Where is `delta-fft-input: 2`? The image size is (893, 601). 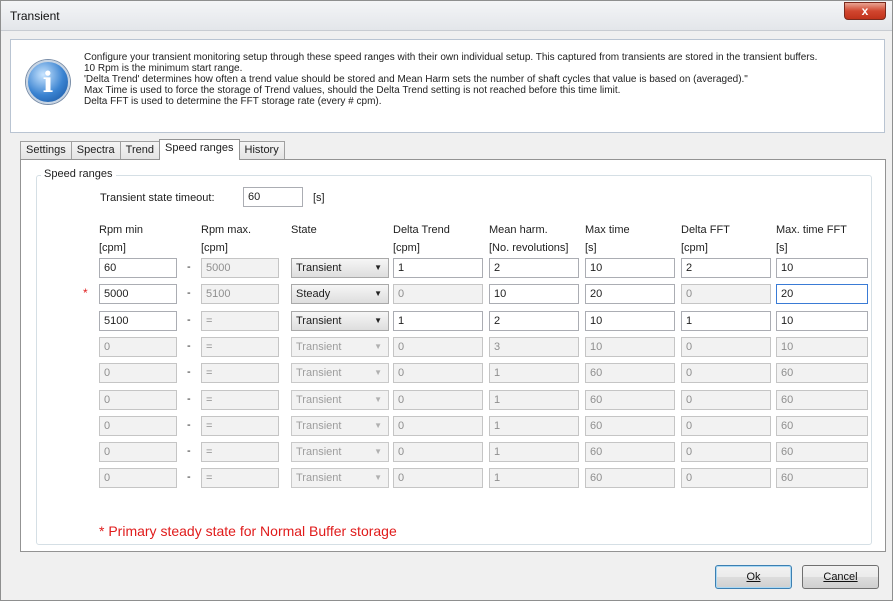
delta-fft-input: 2 is located at coordinates (726, 268).